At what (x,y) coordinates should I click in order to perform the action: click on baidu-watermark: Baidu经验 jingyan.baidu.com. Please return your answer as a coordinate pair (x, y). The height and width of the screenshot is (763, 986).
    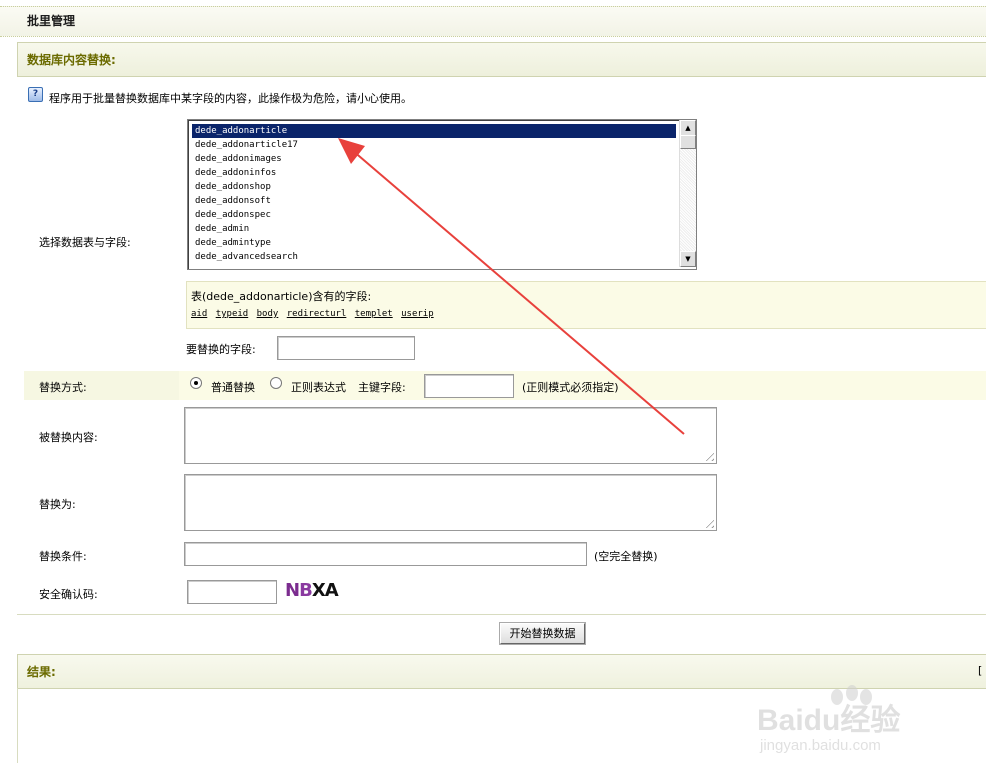
    Looking at the image, I should click on (870, 715).